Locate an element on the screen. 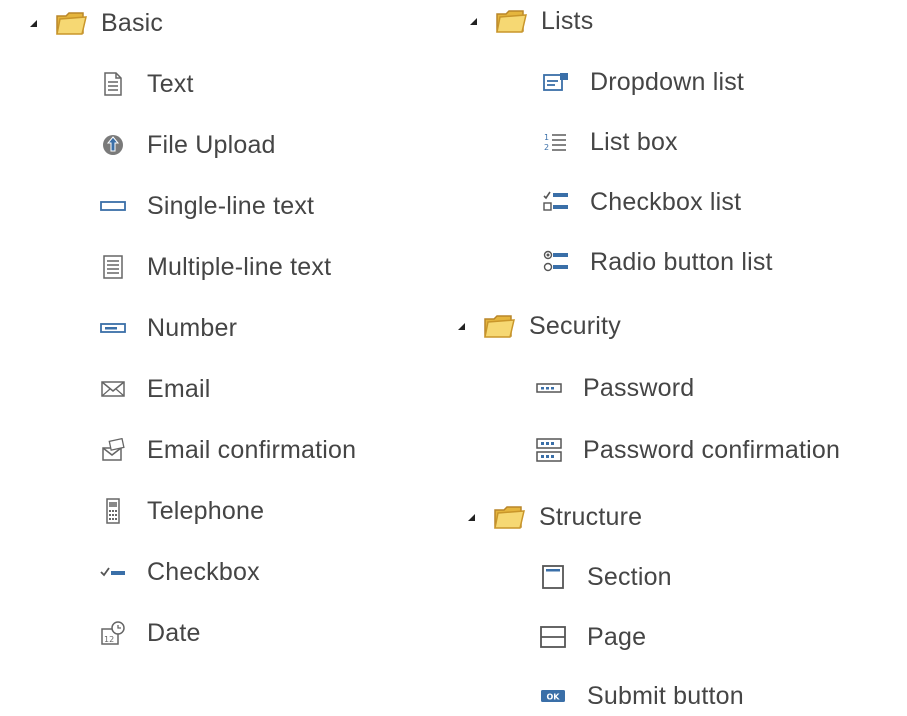 The image size is (907, 716). svg-text: 12 is located at coordinates (109, 639).